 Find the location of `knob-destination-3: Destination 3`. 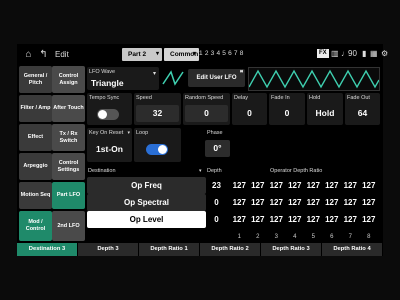

knob-destination-3: Destination 3 is located at coordinates (47, 249).